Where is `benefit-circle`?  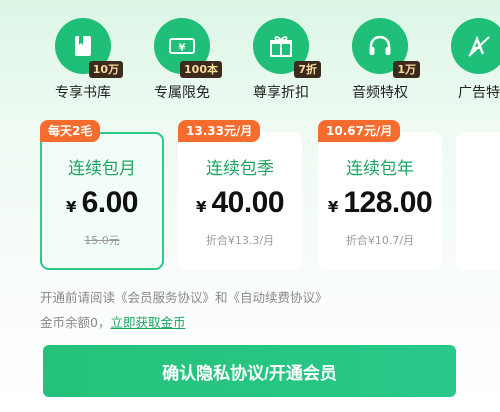 benefit-circle is located at coordinates (475, 46).